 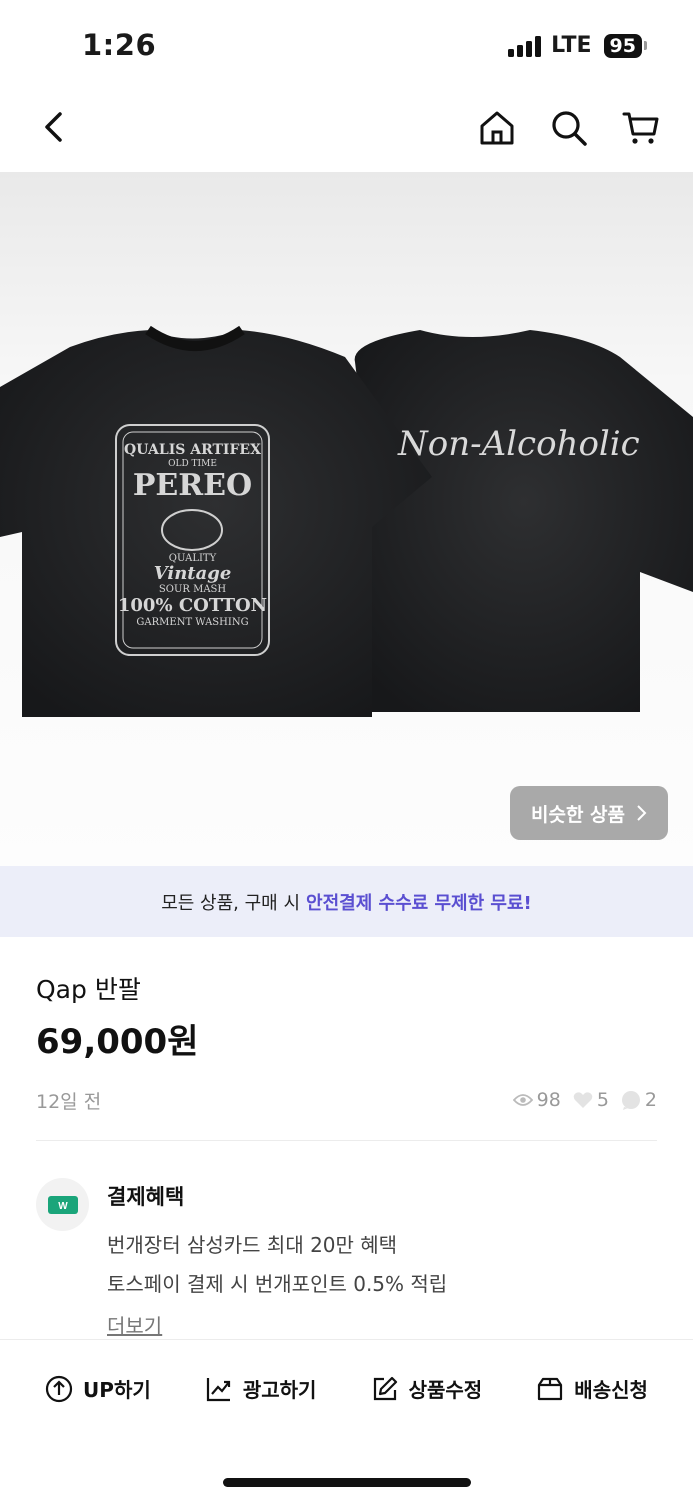 I want to click on divider, so click(x=346, y=1140).